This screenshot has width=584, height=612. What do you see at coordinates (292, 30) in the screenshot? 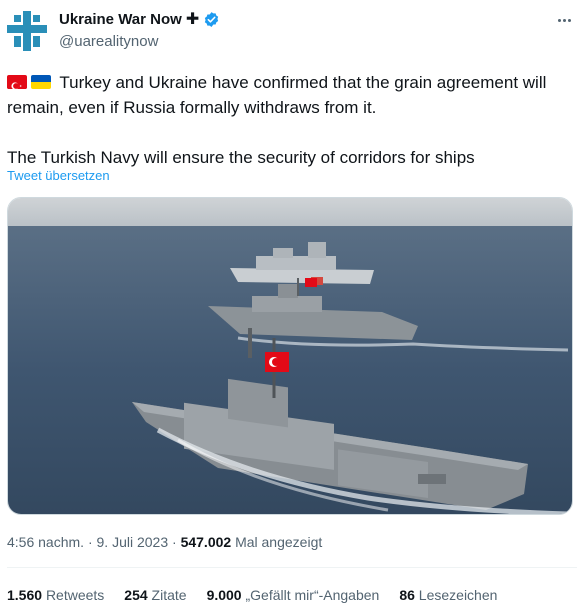
I see `tweet-header: Ukraine War Now ✚ @uarealitynow` at bounding box center [292, 30].